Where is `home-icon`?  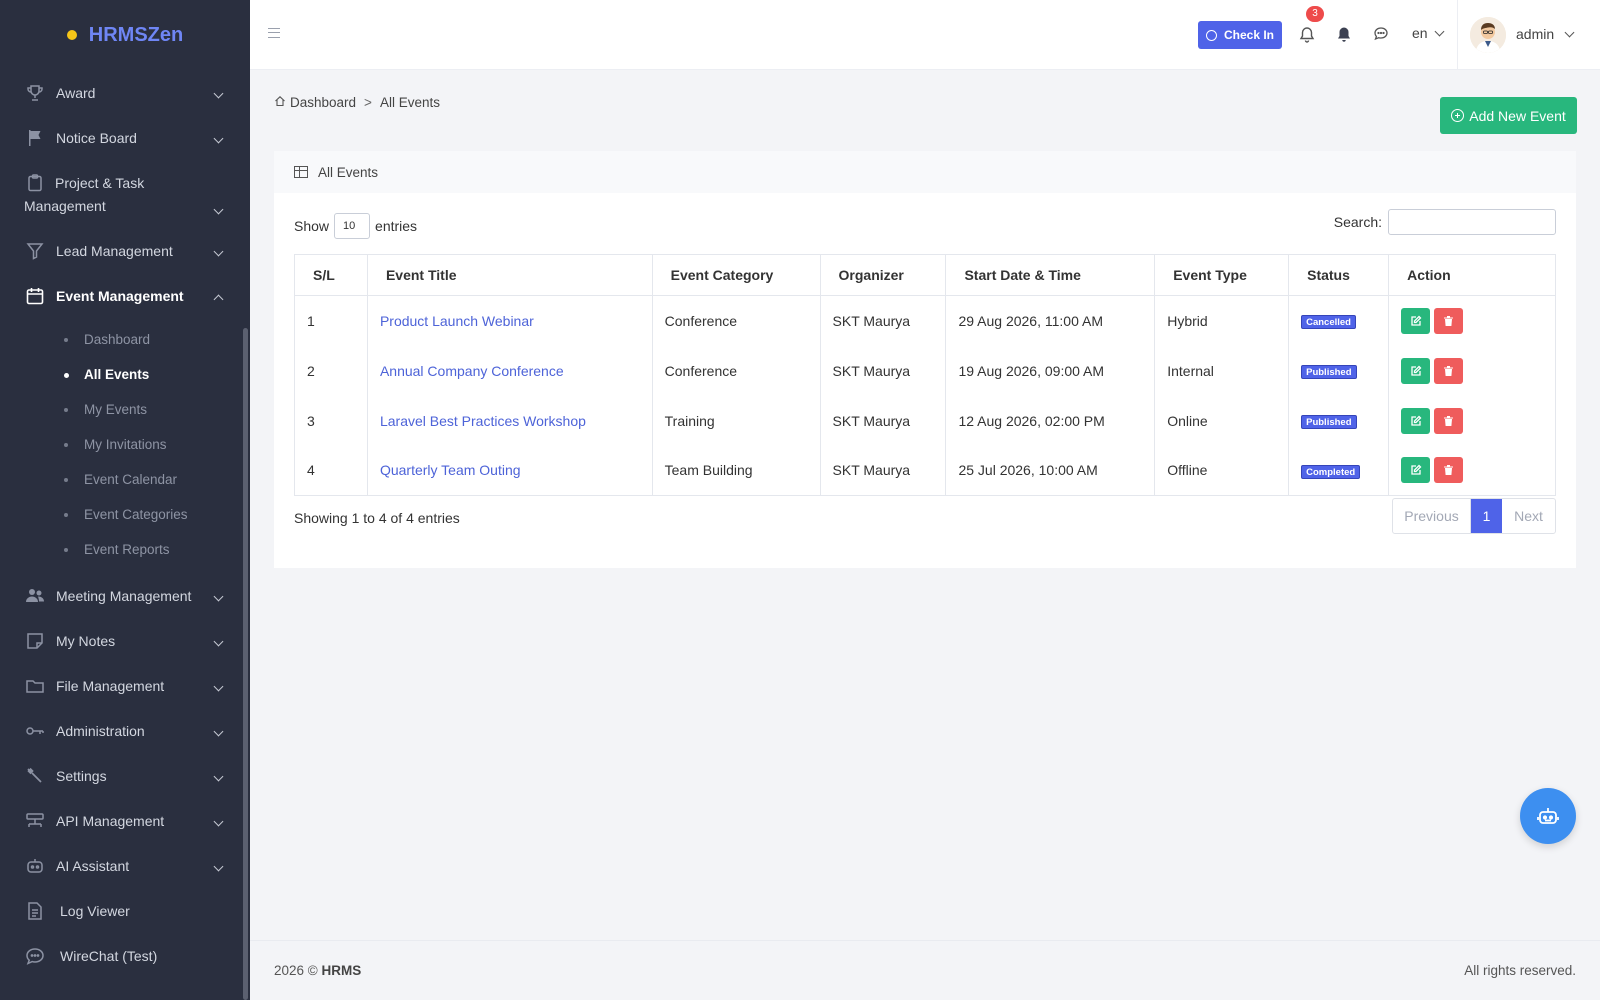
home-icon is located at coordinates (280, 102).